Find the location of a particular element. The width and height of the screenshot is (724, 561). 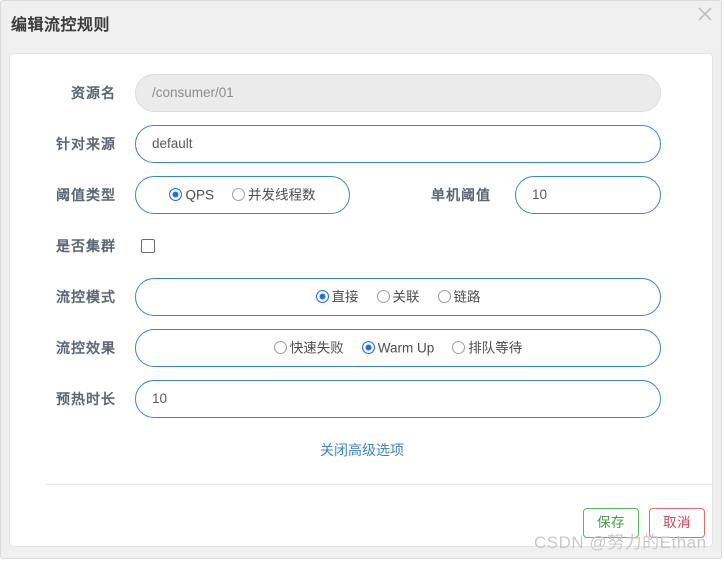

resource-name-input: /consumer/01 is located at coordinates (398, 93).